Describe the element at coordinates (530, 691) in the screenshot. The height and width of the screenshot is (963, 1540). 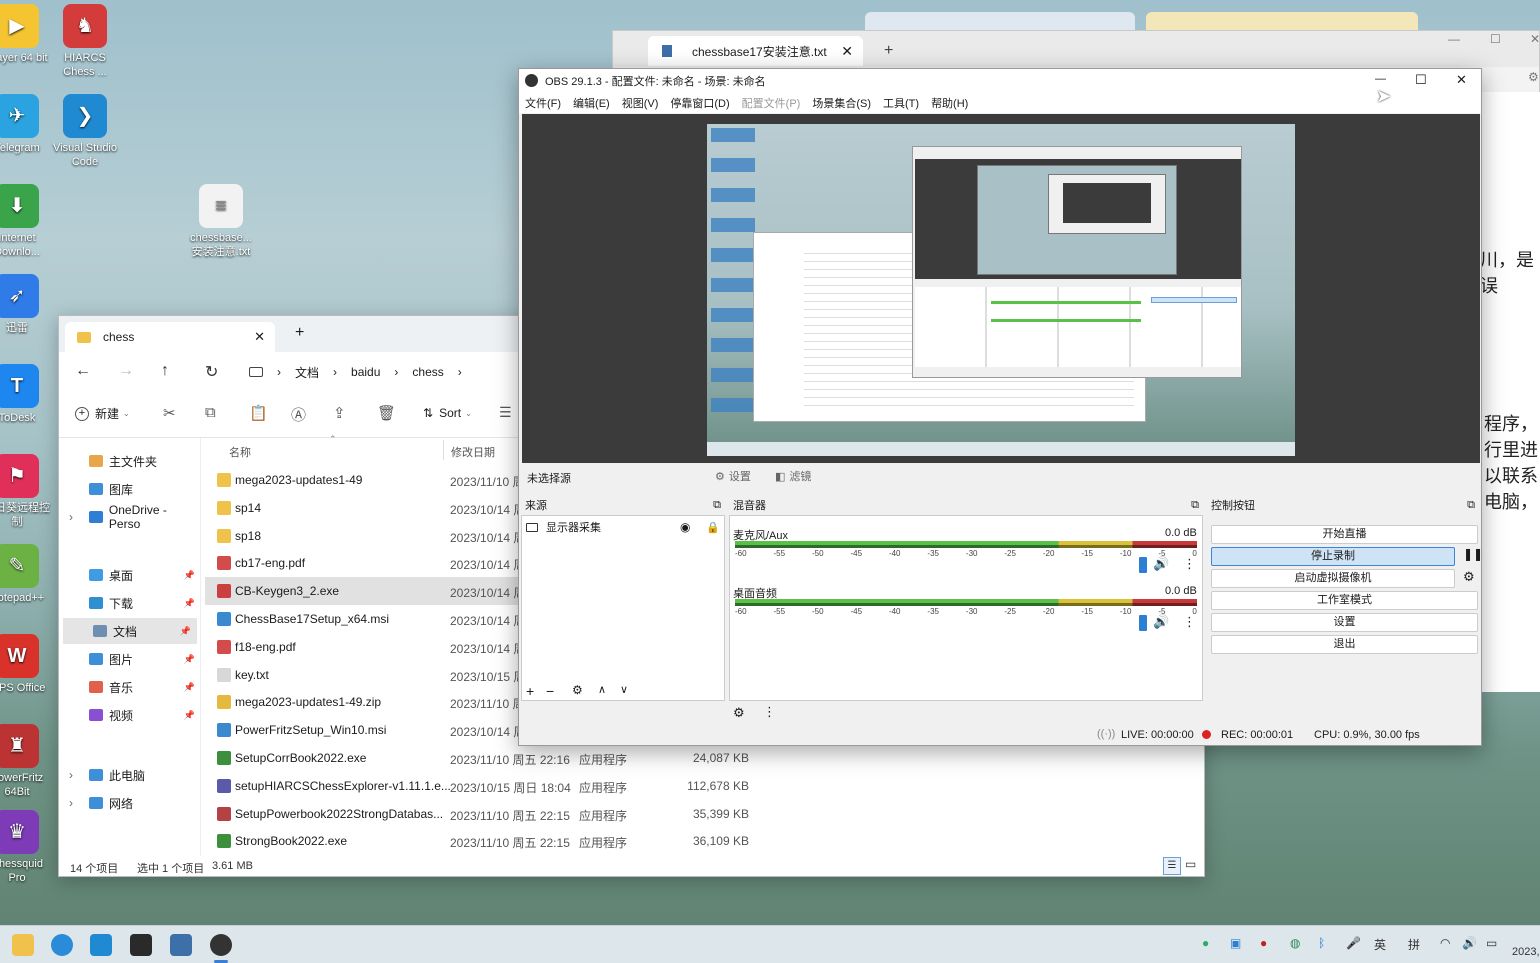
I see `add-icon: +` at that location.